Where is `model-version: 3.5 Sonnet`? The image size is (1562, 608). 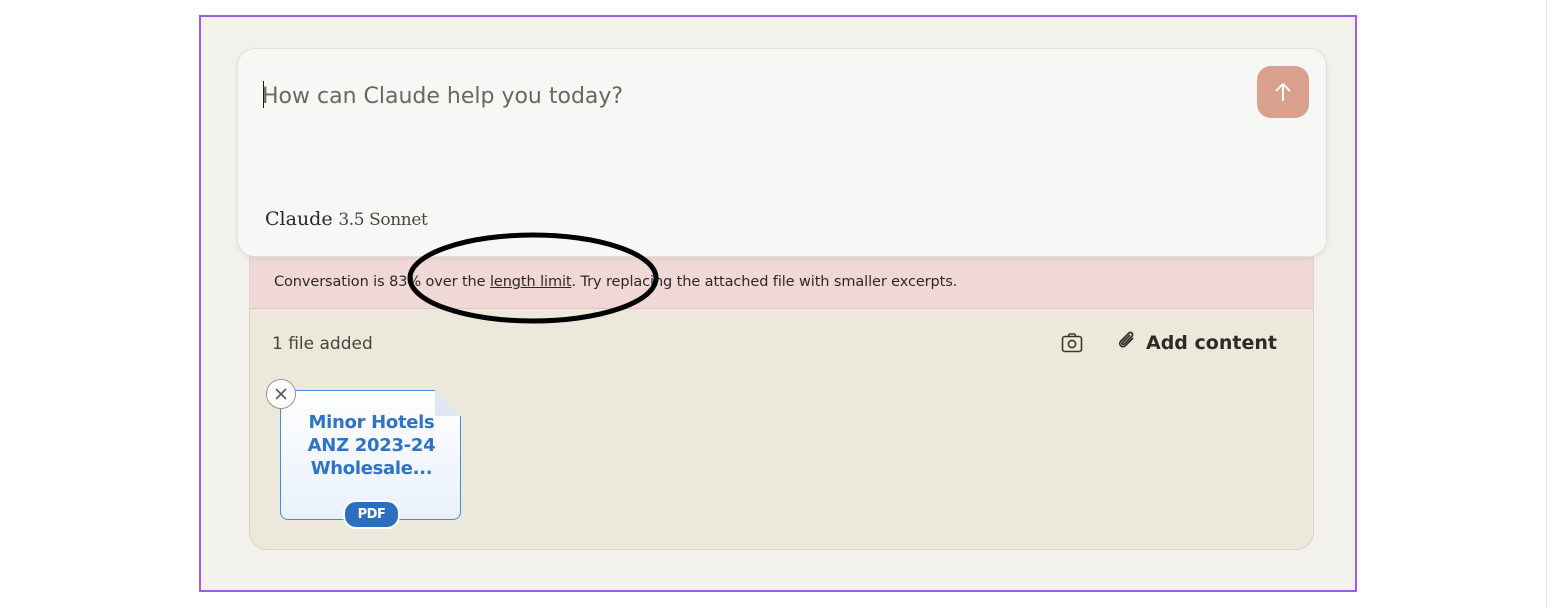
model-version: 3.5 Sonnet is located at coordinates (383, 220).